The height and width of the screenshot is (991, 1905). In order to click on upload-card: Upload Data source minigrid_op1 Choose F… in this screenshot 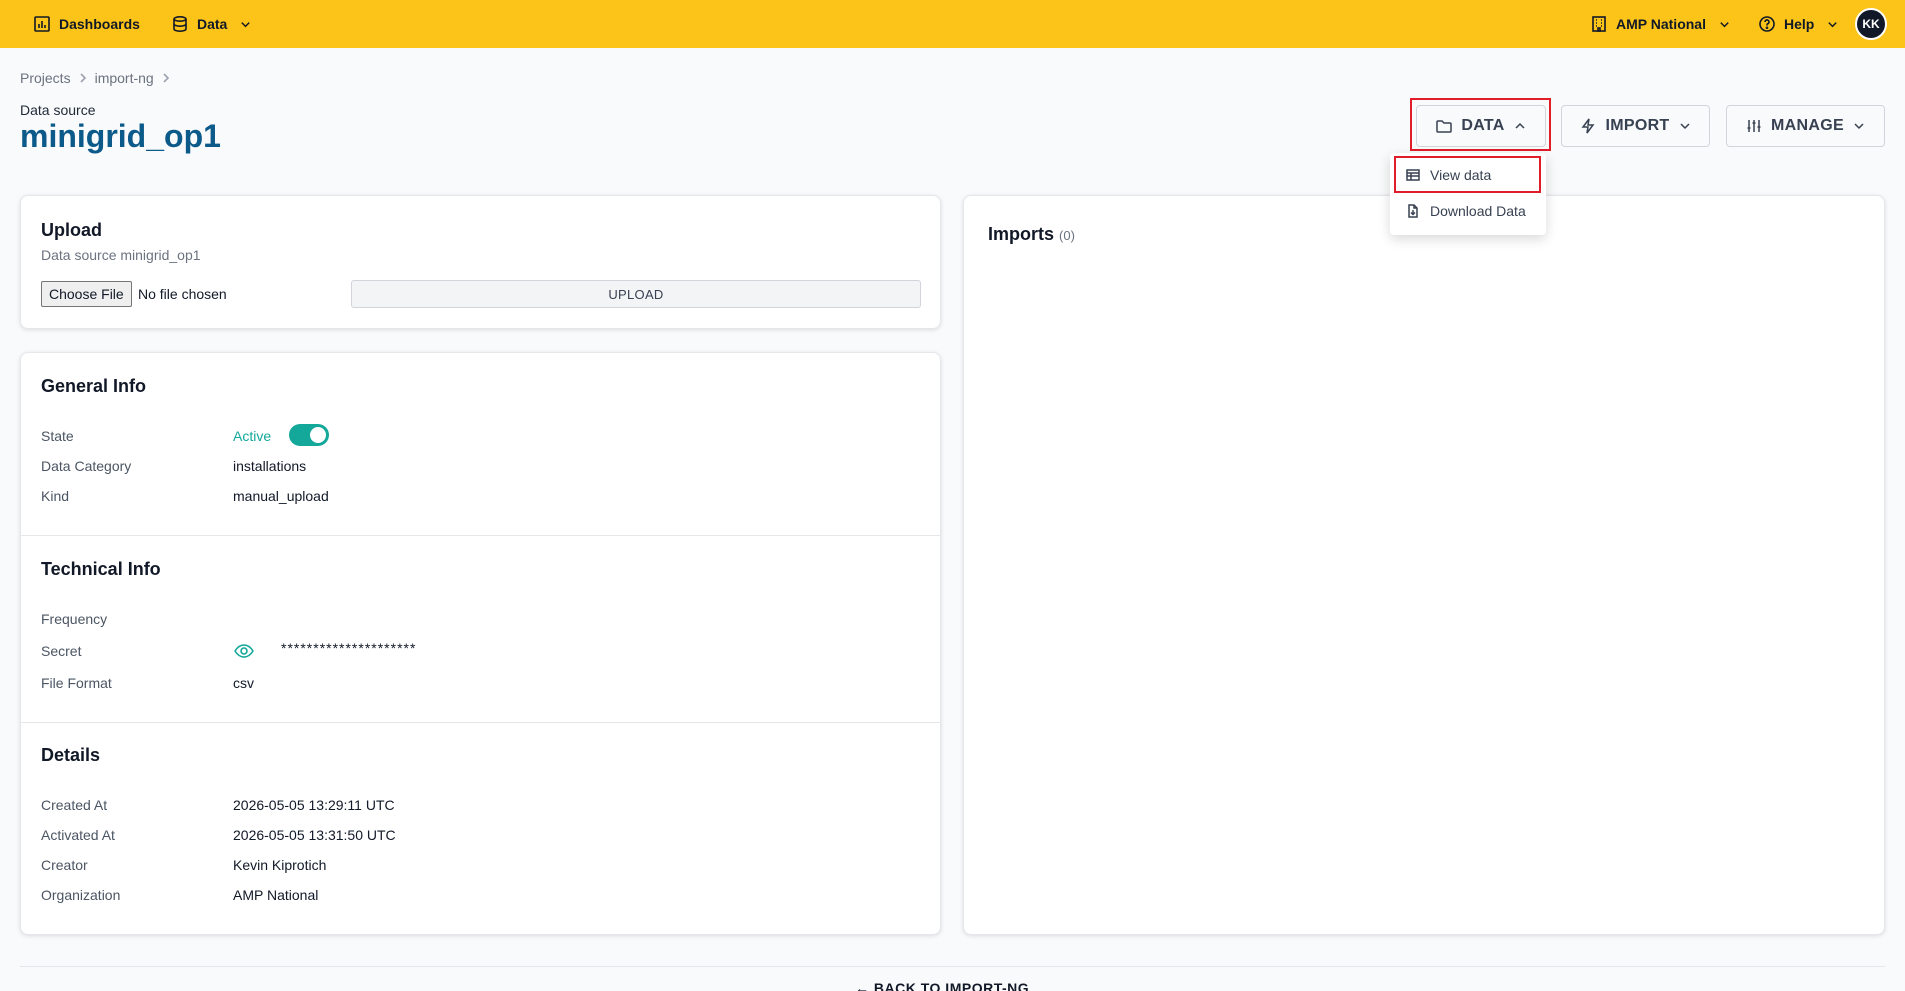, I will do `click(480, 262)`.